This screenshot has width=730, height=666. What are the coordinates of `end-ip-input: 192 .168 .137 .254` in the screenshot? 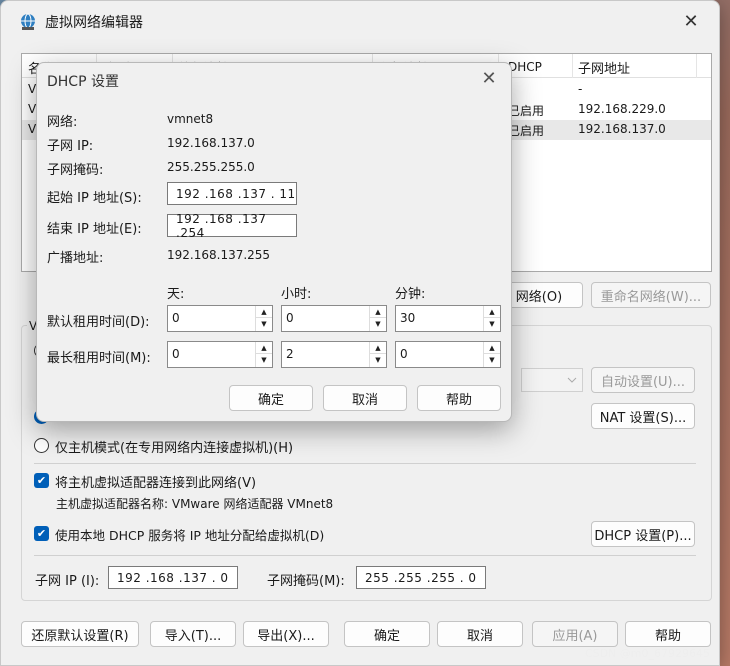 It's located at (232, 226).